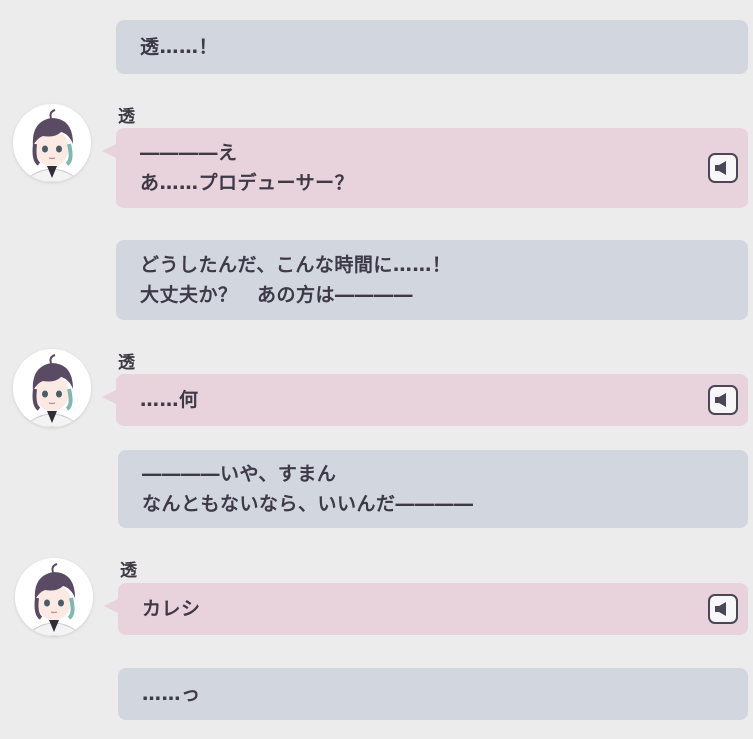  I want to click on character-message: ――――え あ……プロデューサー？, so click(425, 168).